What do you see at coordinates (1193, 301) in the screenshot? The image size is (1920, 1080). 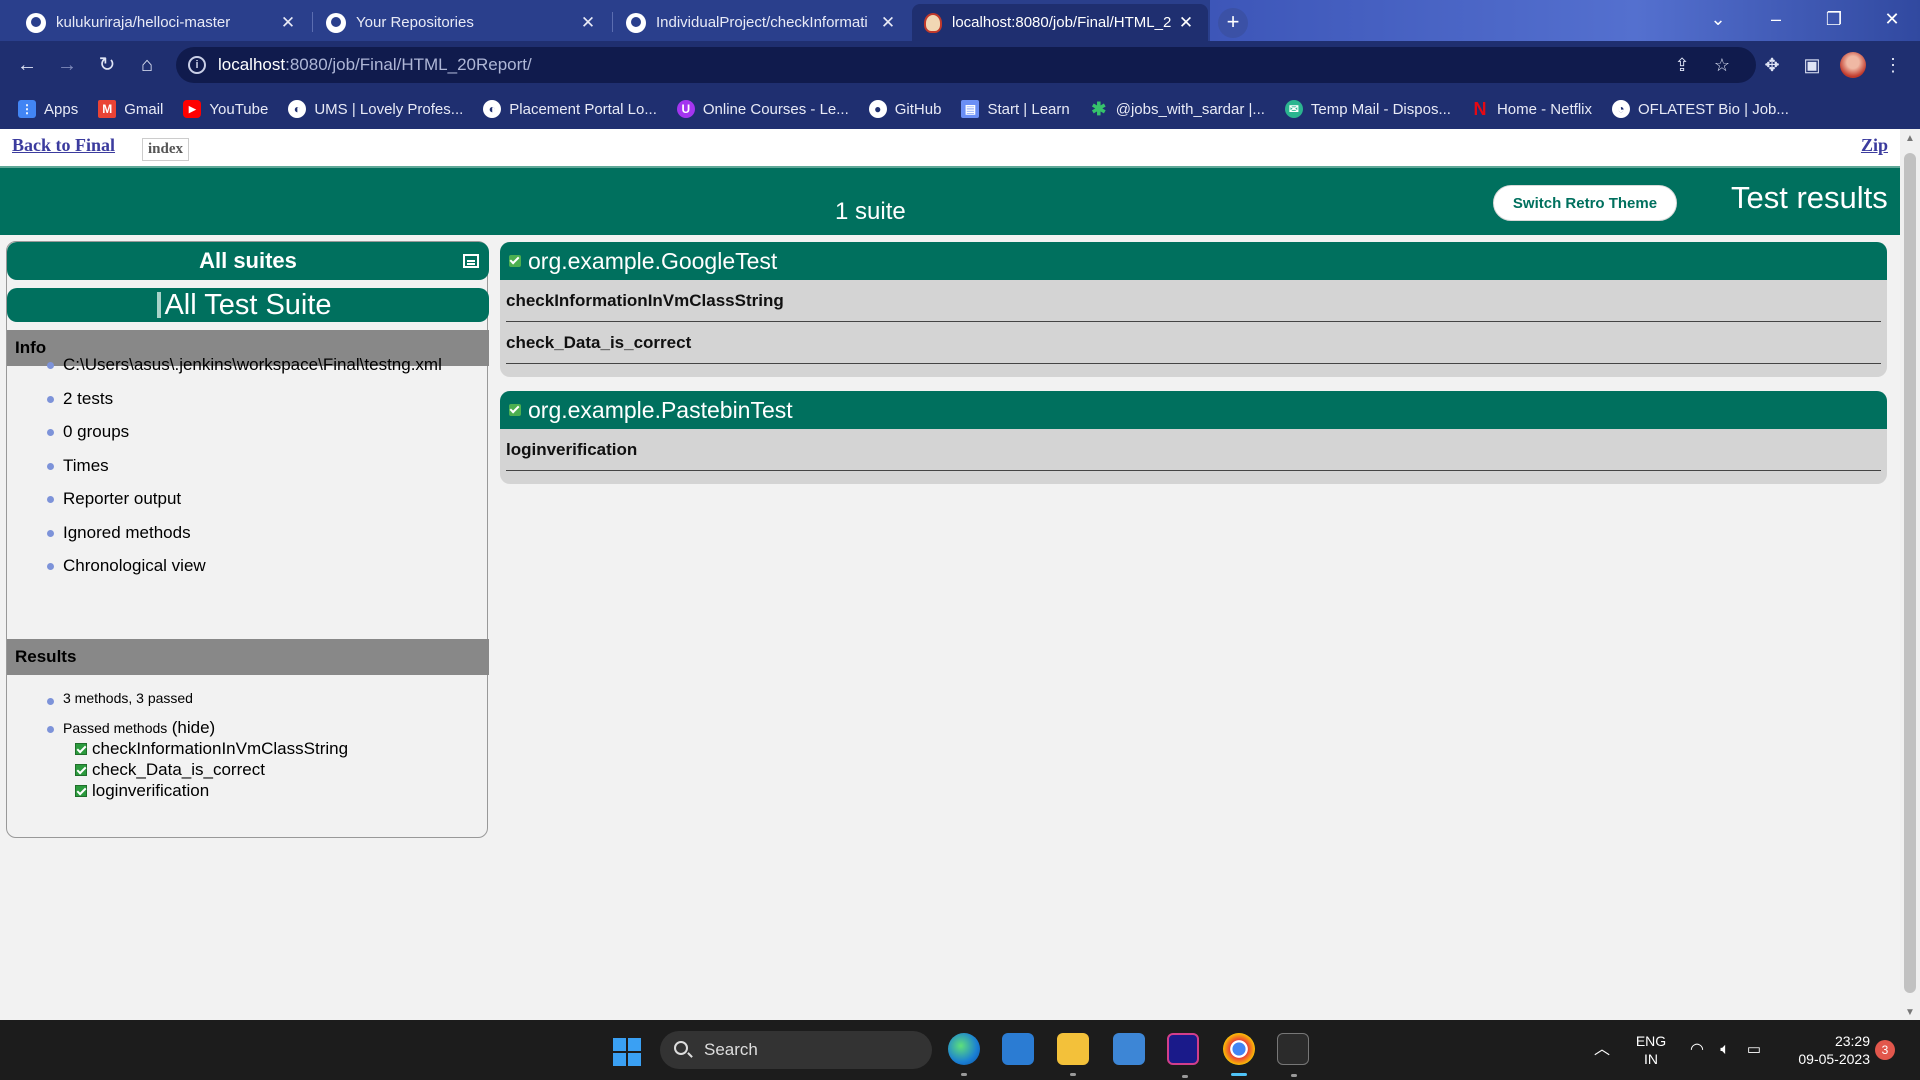 I see `method-row: checkInformationInVmClassString` at bounding box center [1193, 301].